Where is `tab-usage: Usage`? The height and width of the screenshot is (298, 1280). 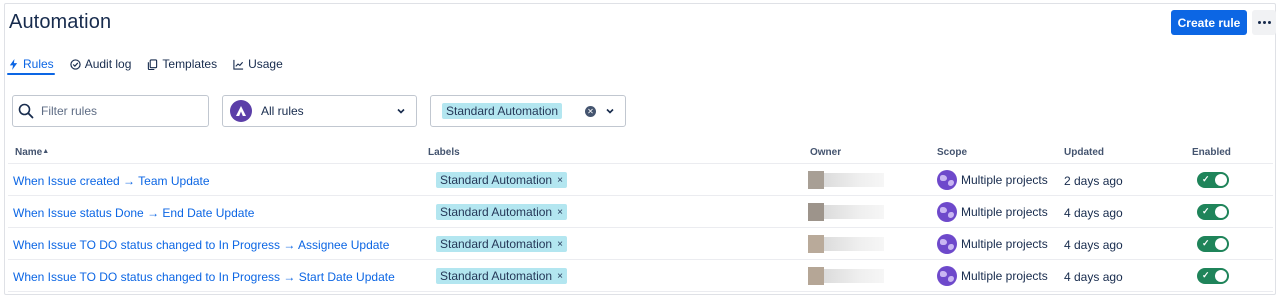 tab-usage: Usage is located at coordinates (258, 64).